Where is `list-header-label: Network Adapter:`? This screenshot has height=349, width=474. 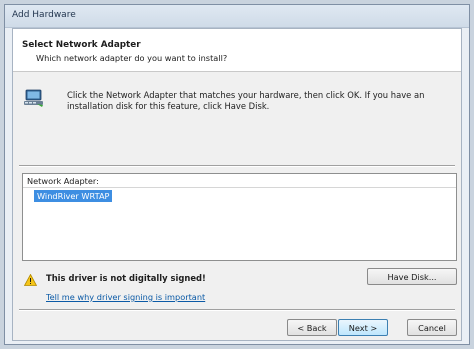
list-header-label: Network Adapter: is located at coordinates (63, 181).